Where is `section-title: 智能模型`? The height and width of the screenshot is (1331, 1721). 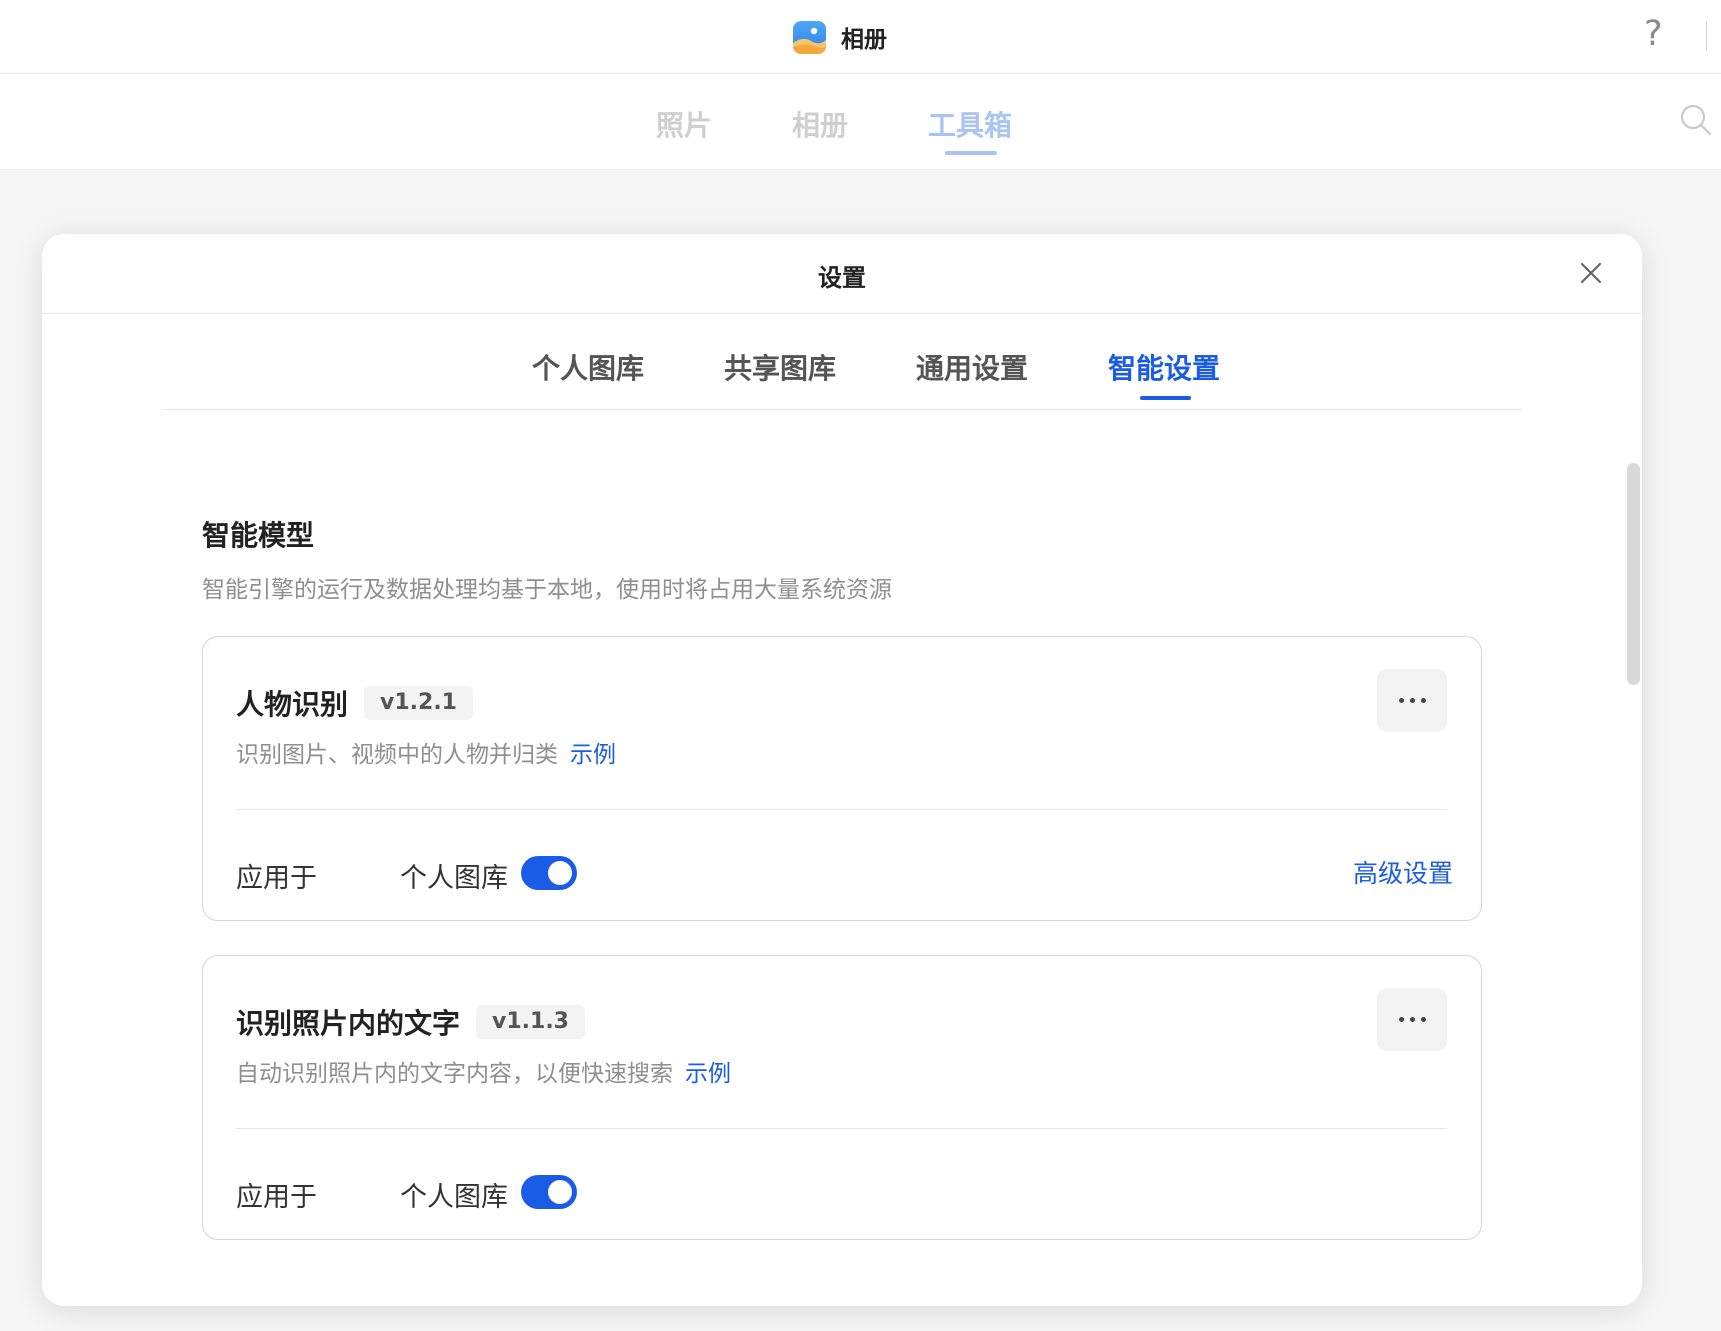 section-title: 智能模型 is located at coordinates (258, 535).